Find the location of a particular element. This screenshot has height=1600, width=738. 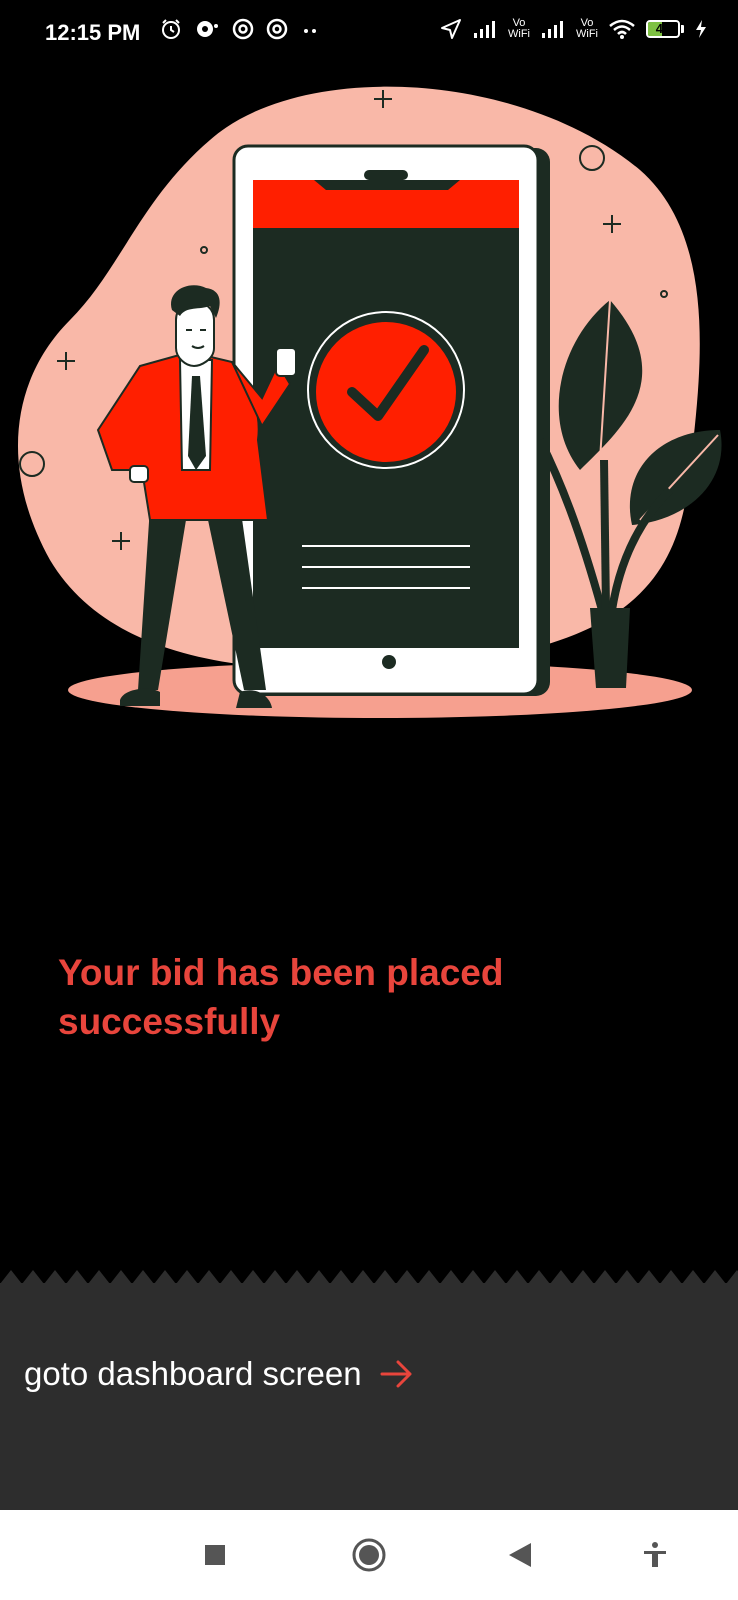

status-icons-right: Vo WiFi Vo WiFi 45 is located at coordinates (574, 29).